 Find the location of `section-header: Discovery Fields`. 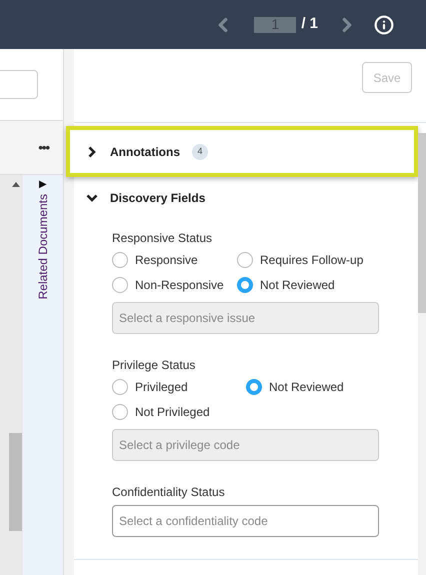

section-header: Discovery Fields is located at coordinates (246, 198).